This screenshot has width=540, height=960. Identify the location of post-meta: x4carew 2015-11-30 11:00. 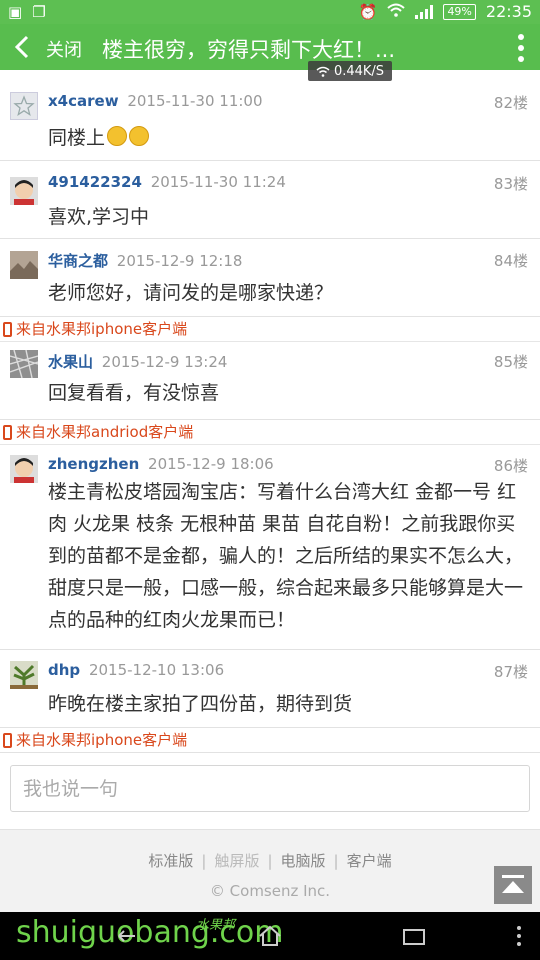
(155, 101).